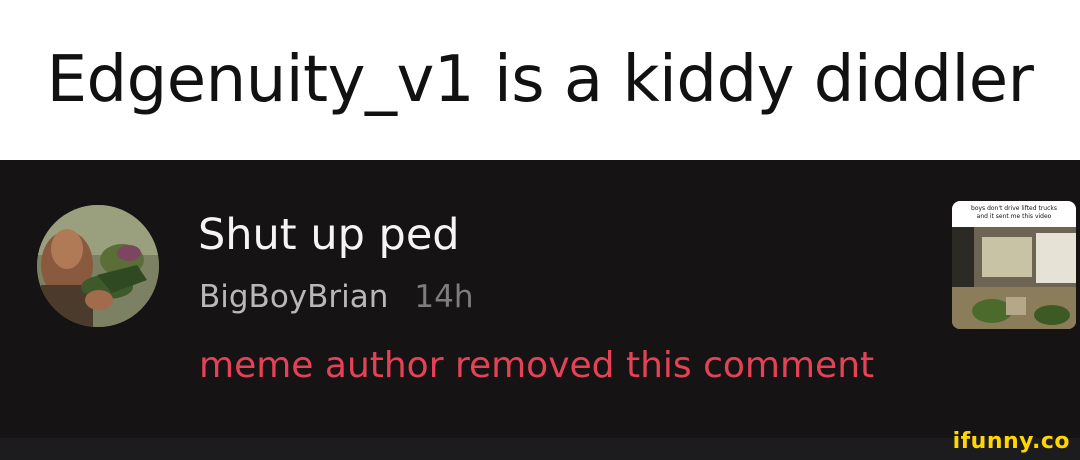  I want to click on username: BigBoyBrian, so click(293, 297).